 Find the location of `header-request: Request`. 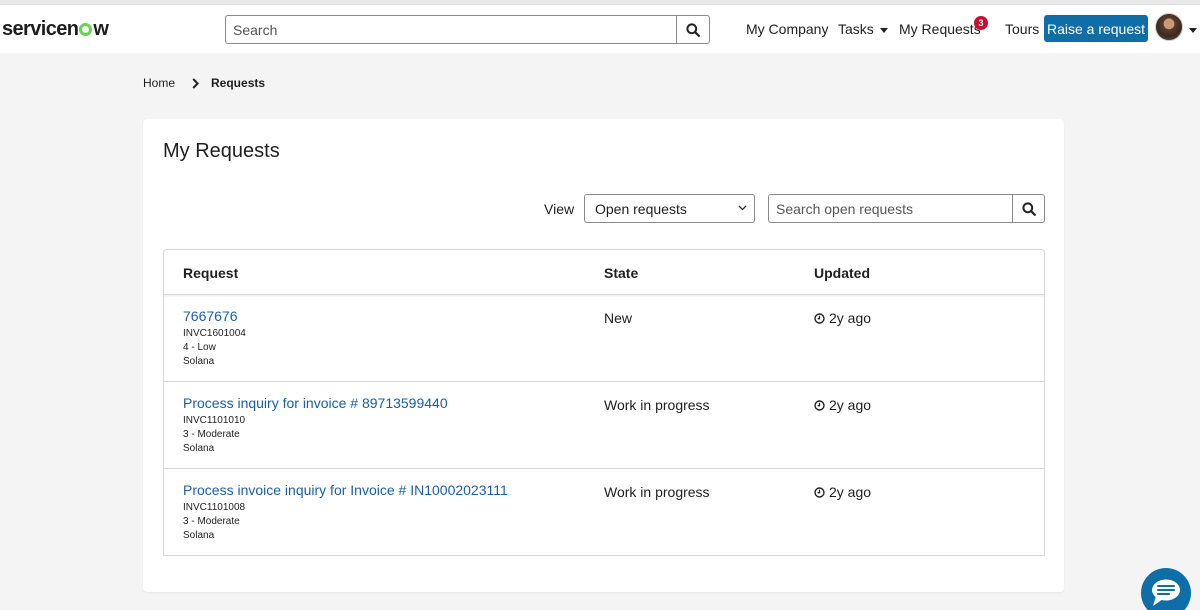

header-request: Request is located at coordinates (211, 273).